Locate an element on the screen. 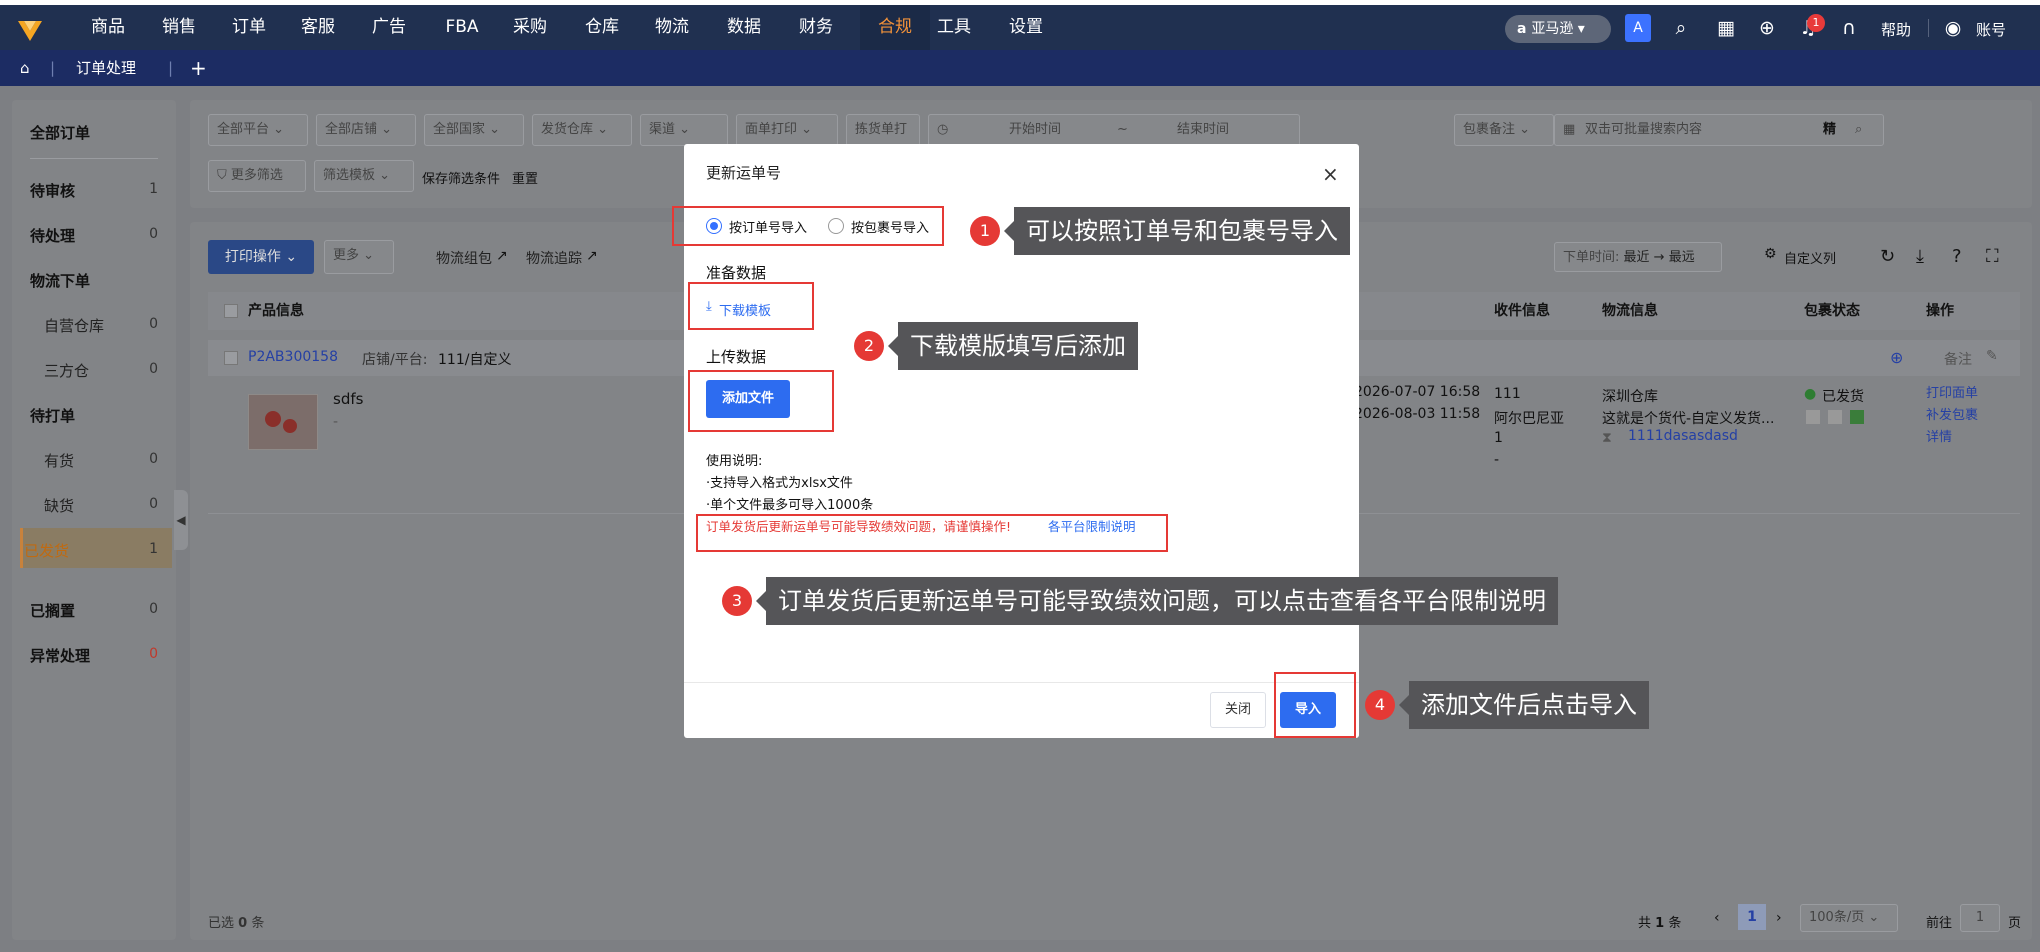 This screenshot has width=2040, height=952. details-link: 详情 is located at coordinates (1939, 435).